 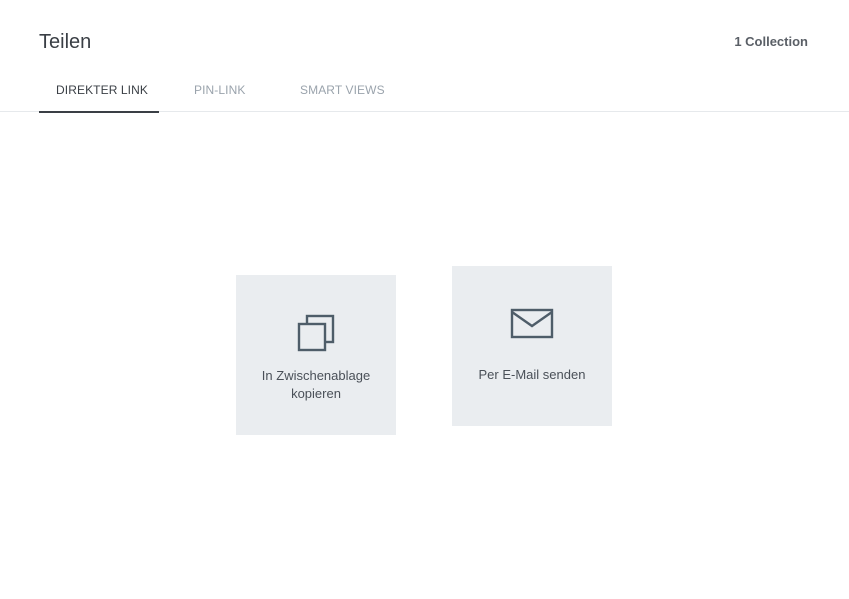 What do you see at coordinates (316, 375) in the screenshot?
I see `copy-label-line1: In Zwischenablage` at bounding box center [316, 375].